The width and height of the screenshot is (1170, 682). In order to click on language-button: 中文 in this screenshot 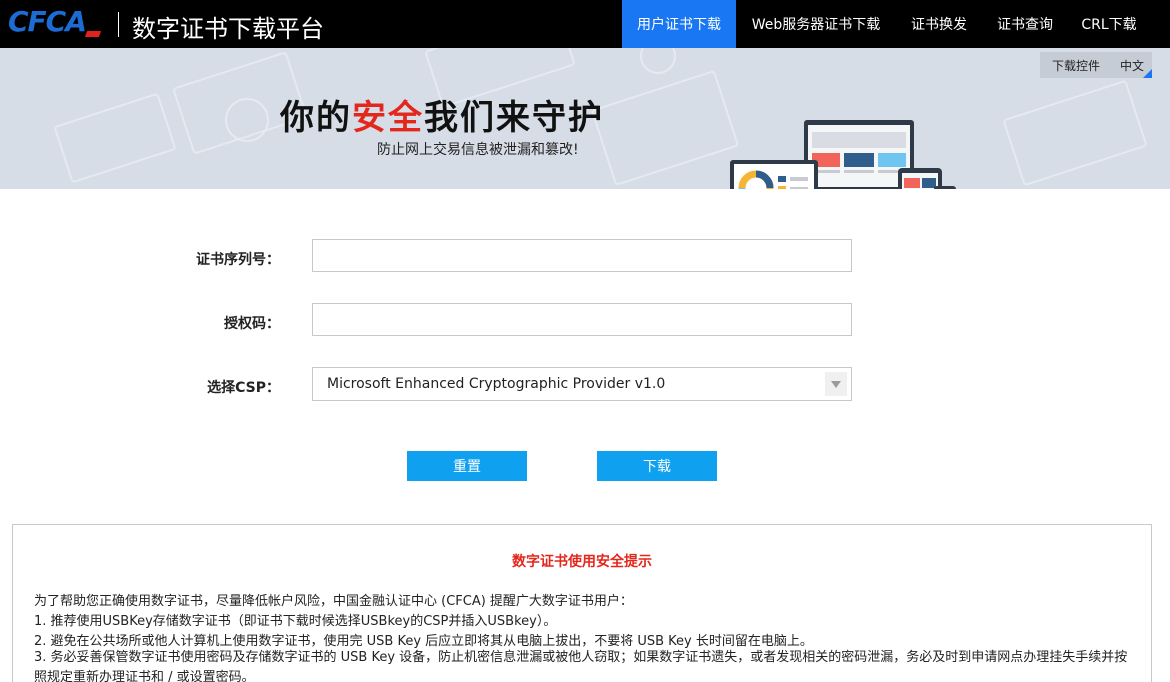, I will do `click(1132, 65)`.